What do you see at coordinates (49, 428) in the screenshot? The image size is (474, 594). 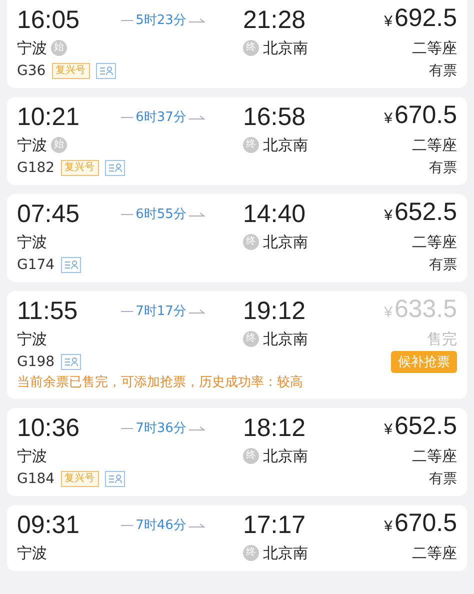 I see `departure-time: 10:36` at bounding box center [49, 428].